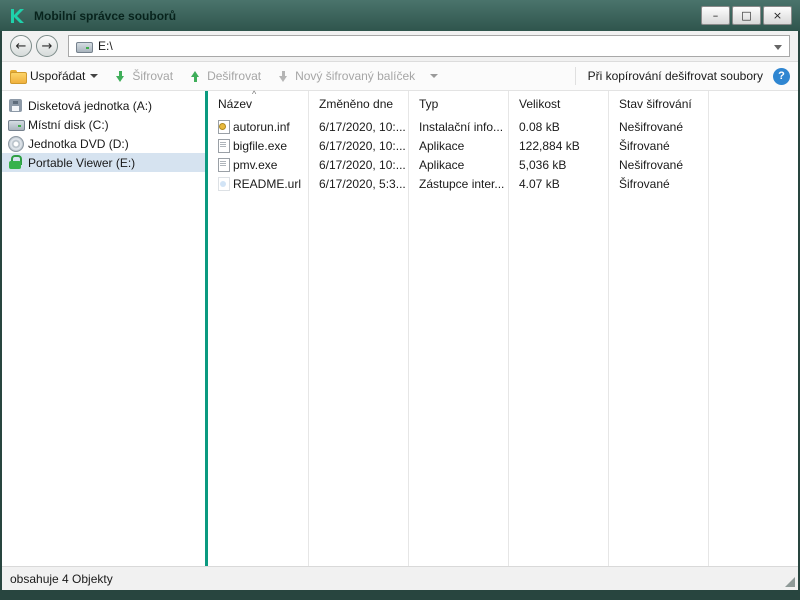 The image size is (800, 600). I want to click on inf-file-icon, so click(223, 126).